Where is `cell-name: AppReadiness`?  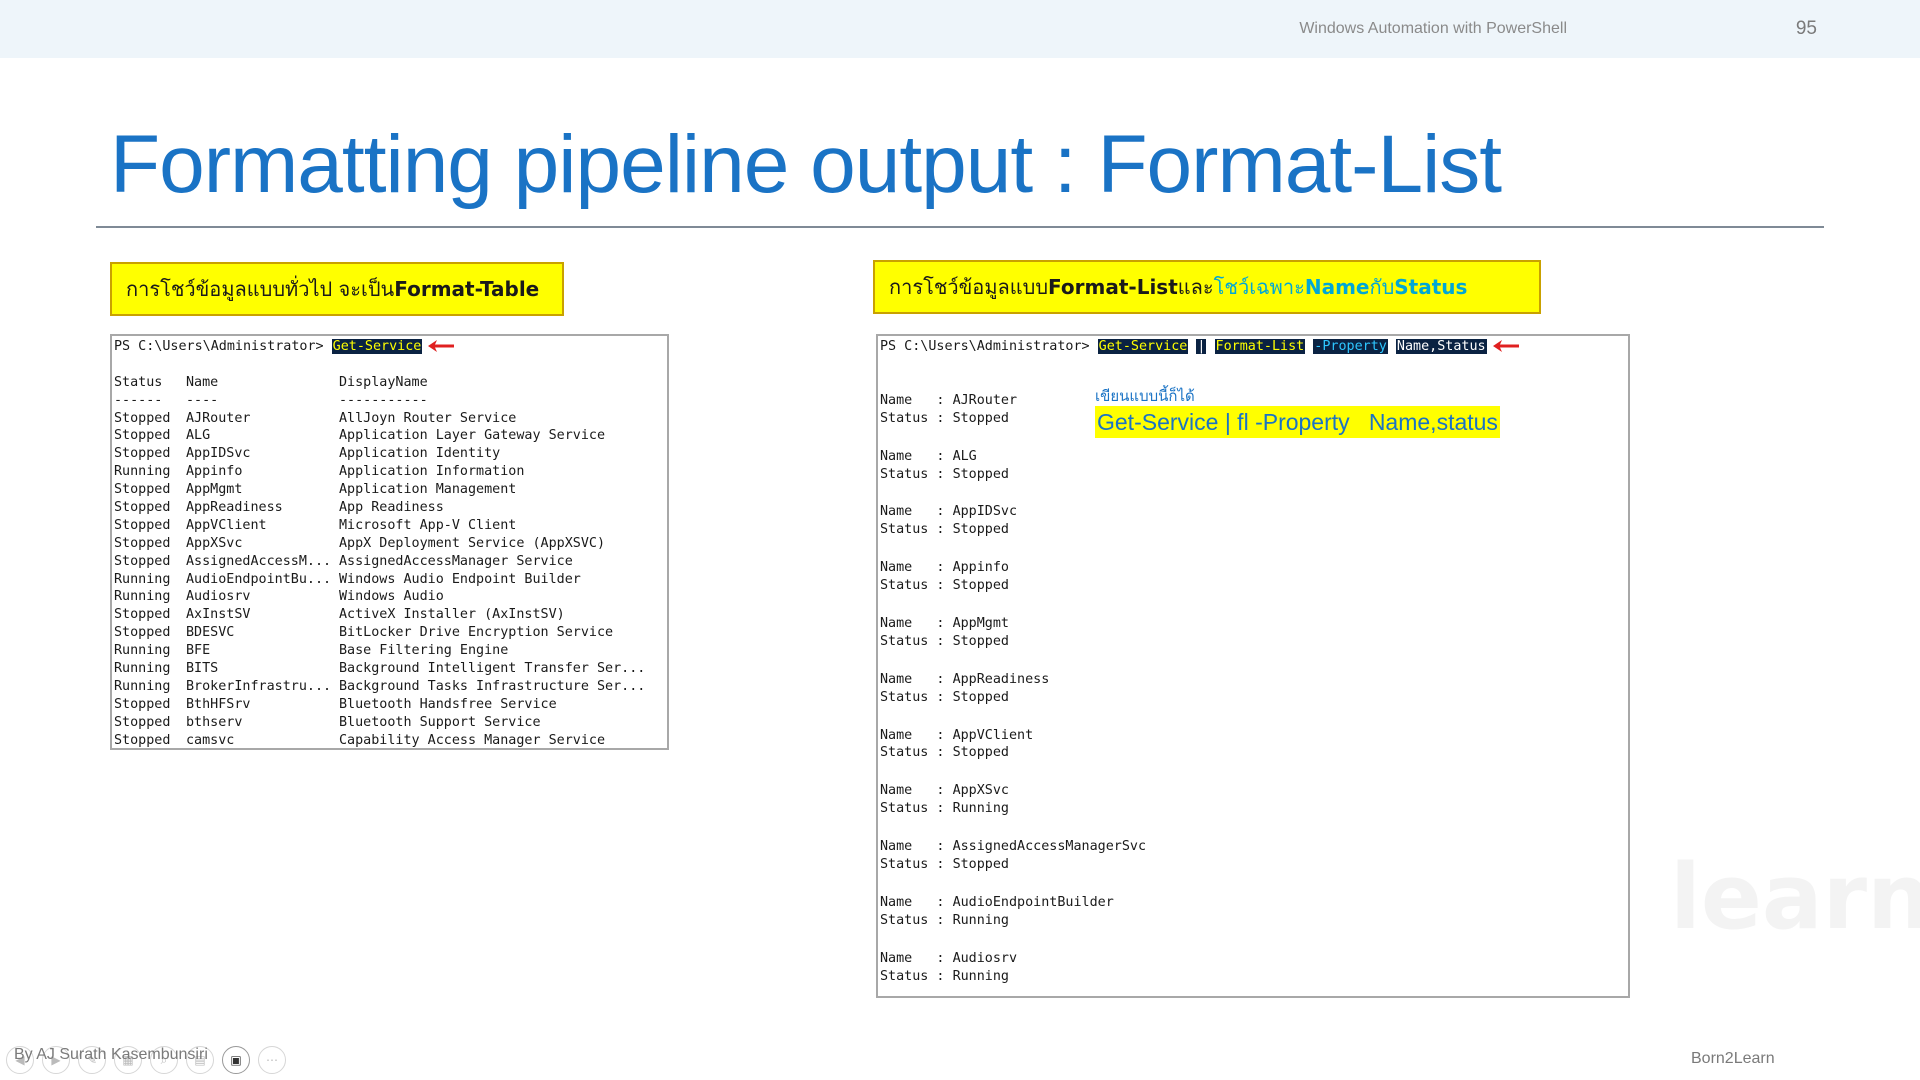 cell-name: AppReadiness is located at coordinates (234, 508).